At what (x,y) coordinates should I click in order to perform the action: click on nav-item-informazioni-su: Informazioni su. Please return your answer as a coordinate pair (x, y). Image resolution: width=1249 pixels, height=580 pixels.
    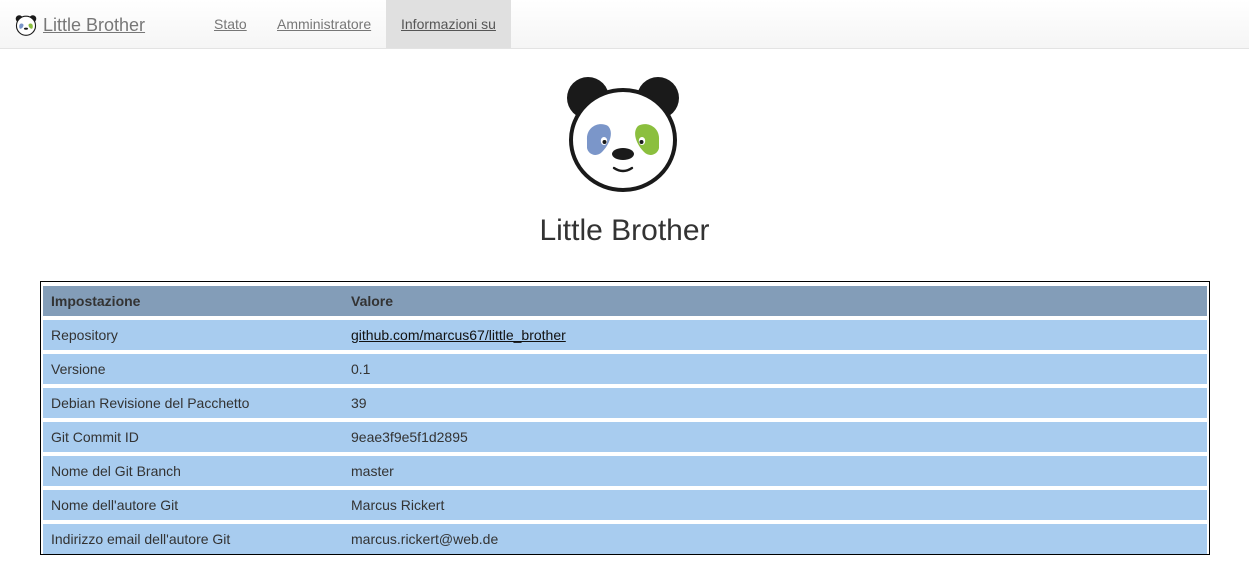
    Looking at the image, I should click on (448, 24).